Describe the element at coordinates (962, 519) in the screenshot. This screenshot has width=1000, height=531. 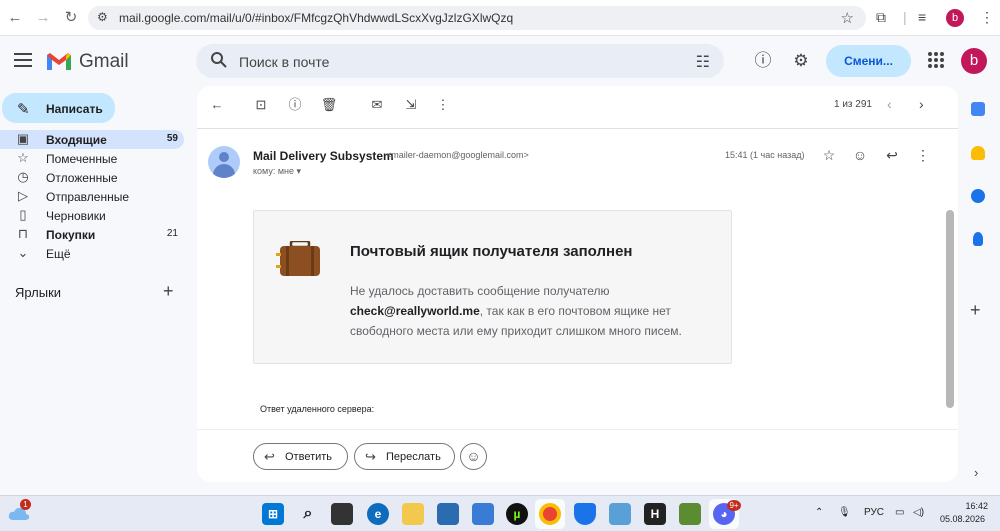
I see `clock-date: 05.08.2026` at that location.